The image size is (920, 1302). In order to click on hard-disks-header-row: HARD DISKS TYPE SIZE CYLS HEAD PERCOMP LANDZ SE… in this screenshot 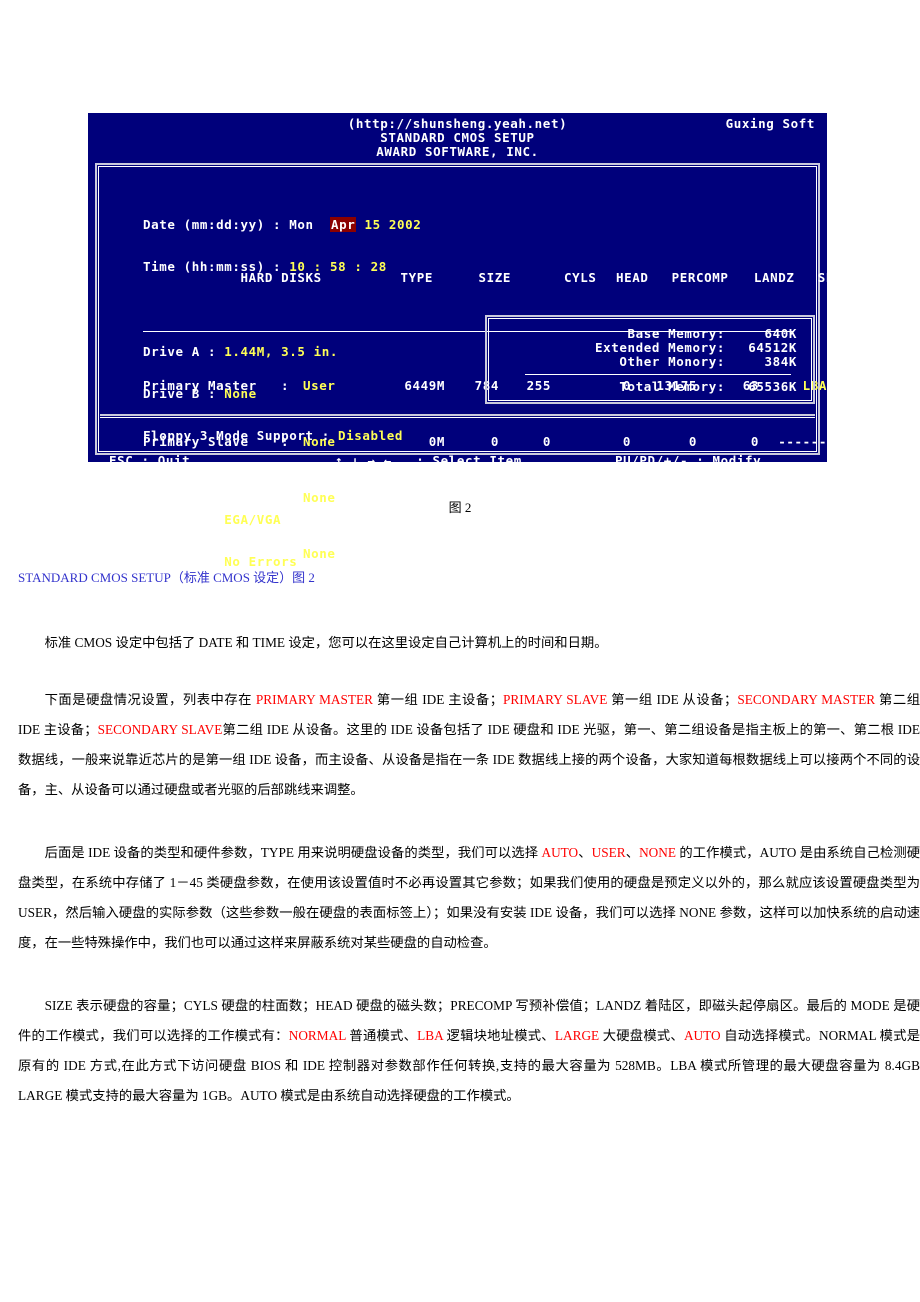, I will do `click(531, 278)`.